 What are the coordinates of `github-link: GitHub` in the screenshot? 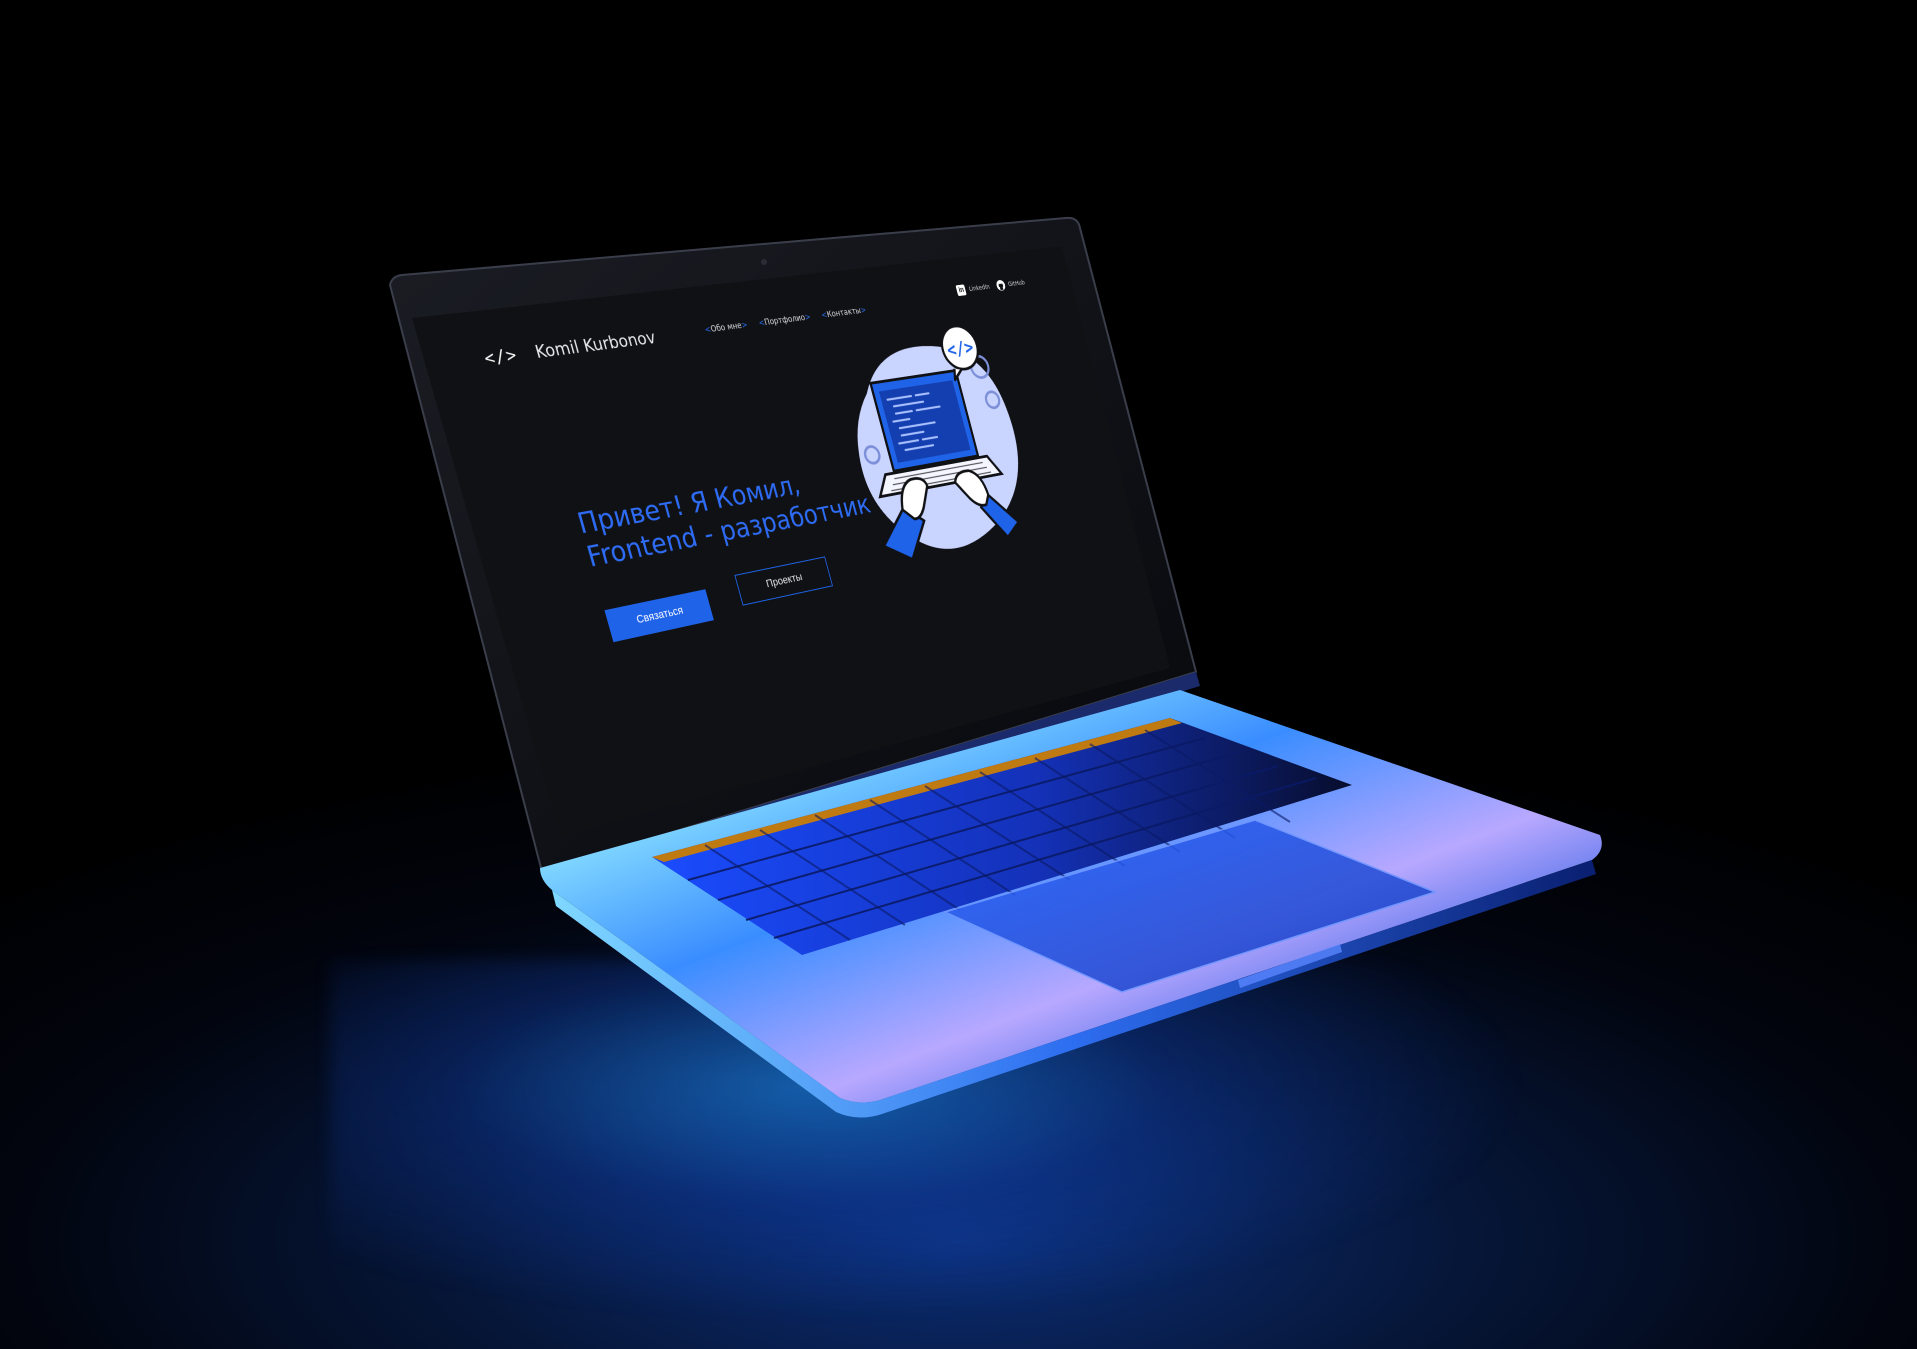 It's located at (1010, 284).